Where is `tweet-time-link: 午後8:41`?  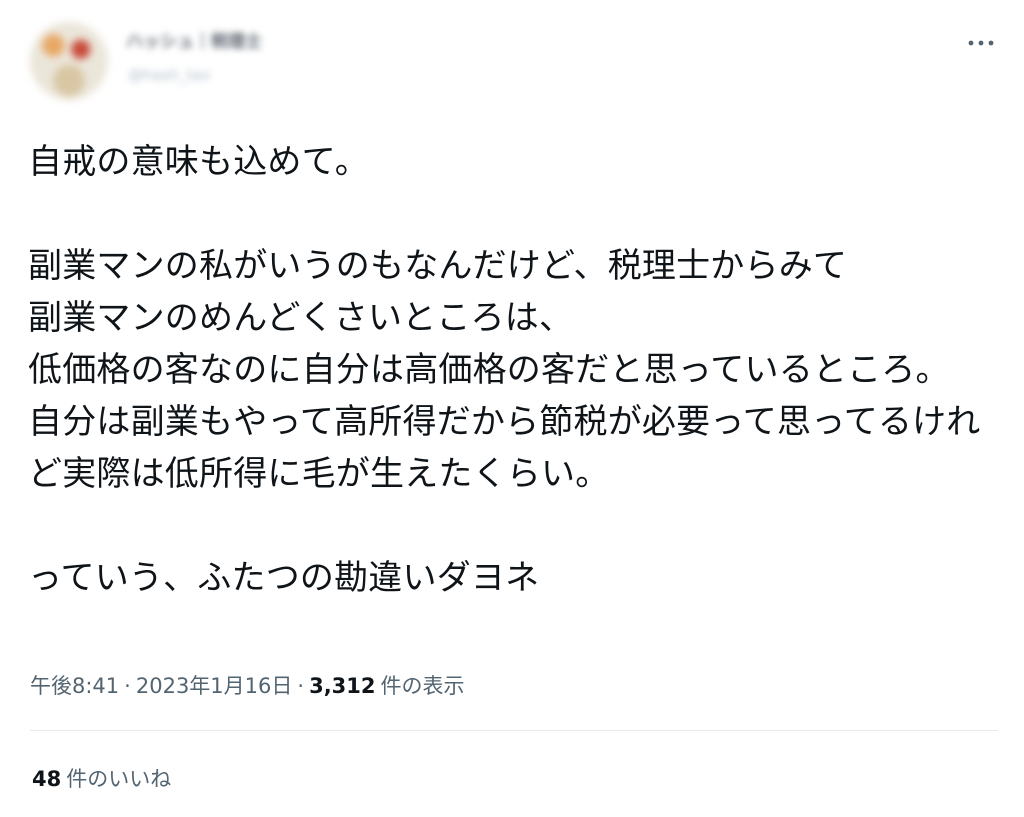
tweet-time-link: 午後8:41 is located at coordinates (74, 686).